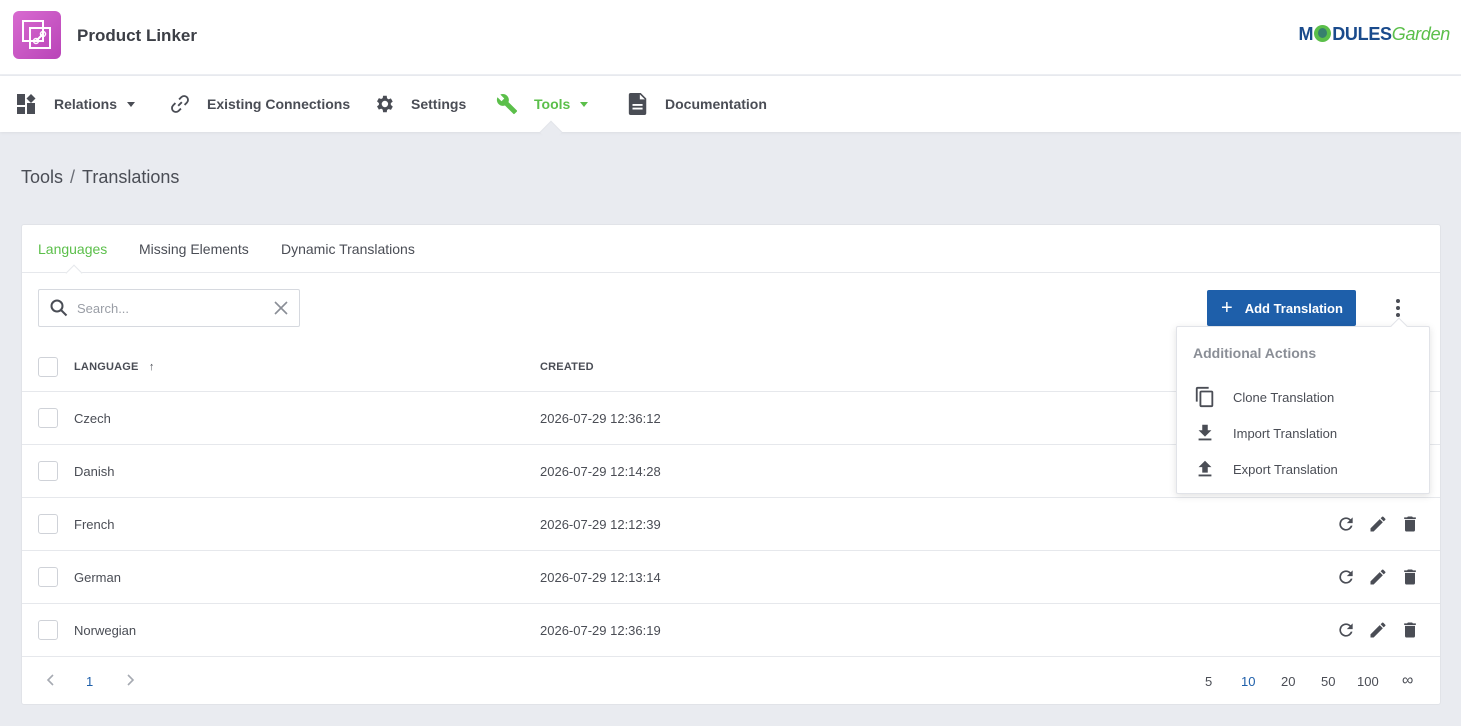 This screenshot has height=726, width=1461. Describe the element at coordinates (1205, 397) in the screenshot. I see `copy-icon` at that location.